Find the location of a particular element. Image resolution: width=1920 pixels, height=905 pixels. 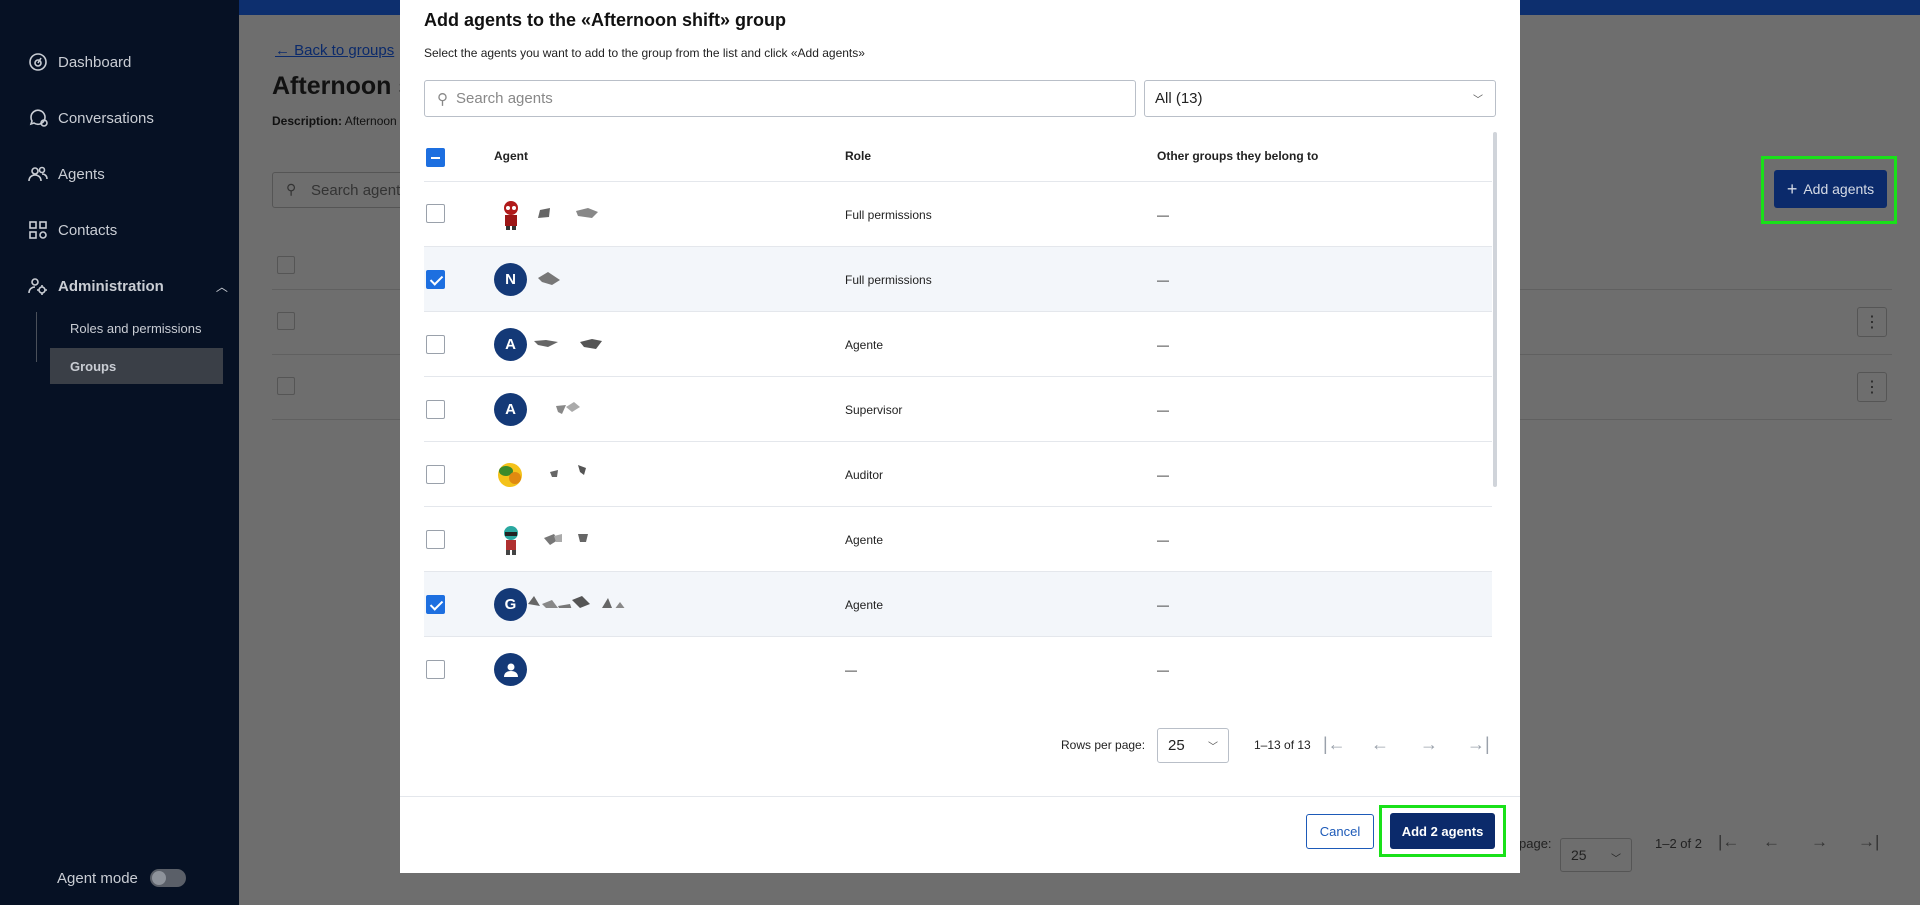

table-row: — — is located at coordinates (958, 669).